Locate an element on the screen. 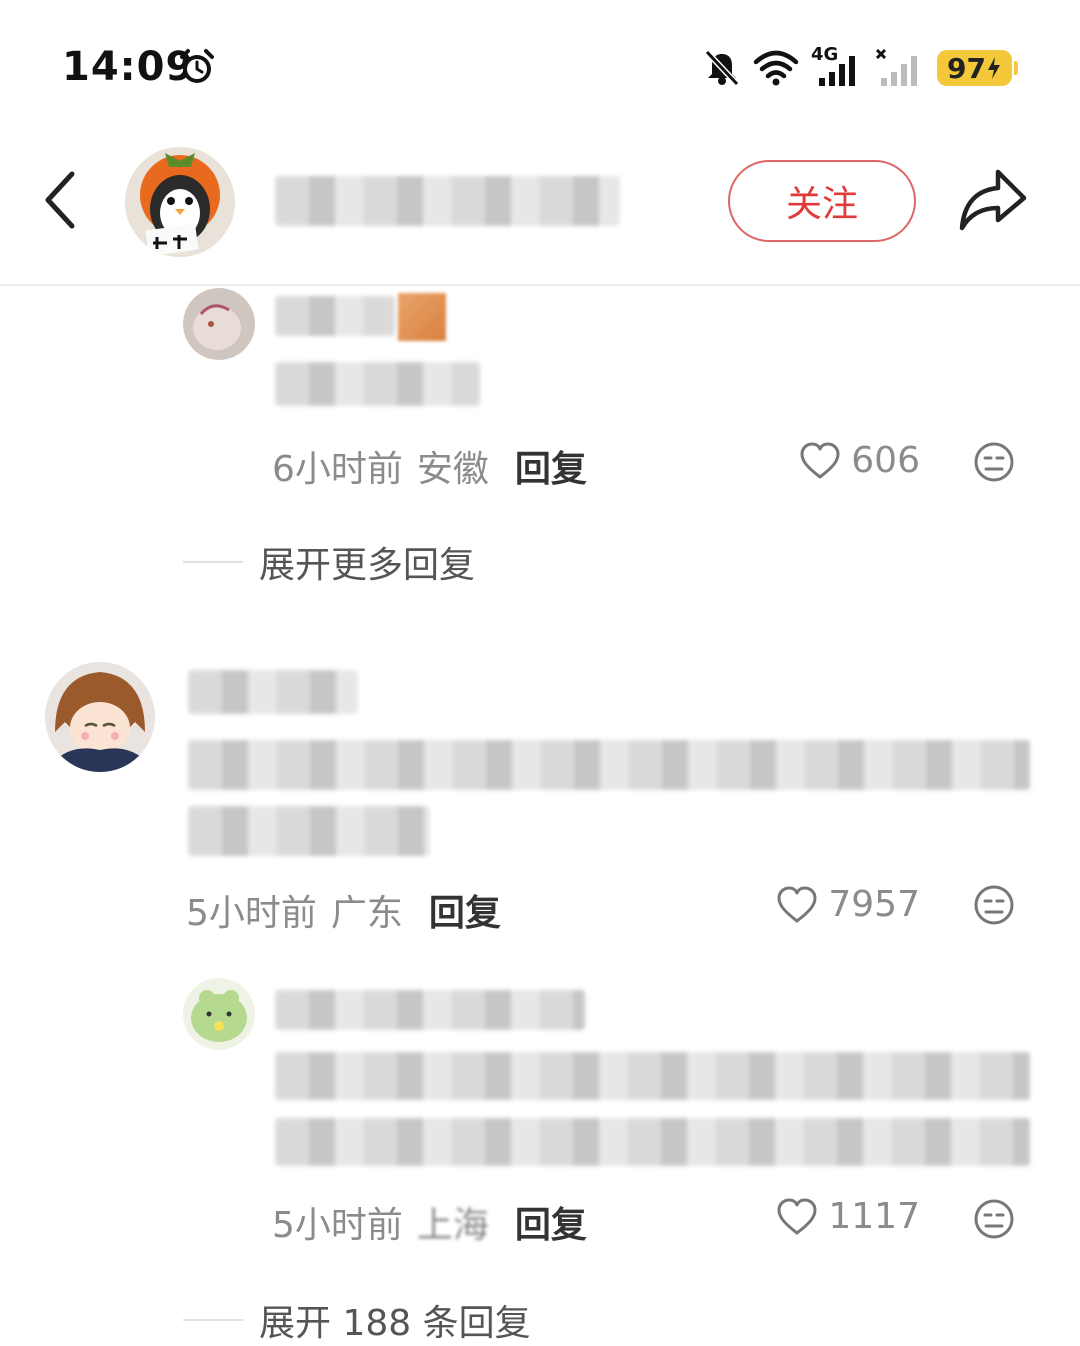 The width and height of the screenshot is (1080, 1346). like-button: 606 is located at coordinates (859, 460).